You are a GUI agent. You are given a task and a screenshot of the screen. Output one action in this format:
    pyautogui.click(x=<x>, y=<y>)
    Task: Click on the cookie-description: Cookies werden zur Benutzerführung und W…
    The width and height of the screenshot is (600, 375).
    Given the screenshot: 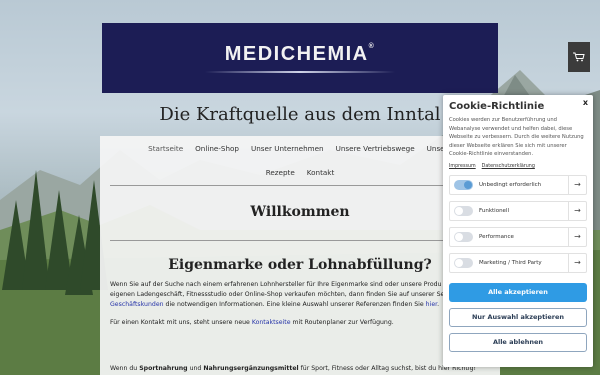 What is the action you would take?
    pyautogui.click(x=516, y=137)
    